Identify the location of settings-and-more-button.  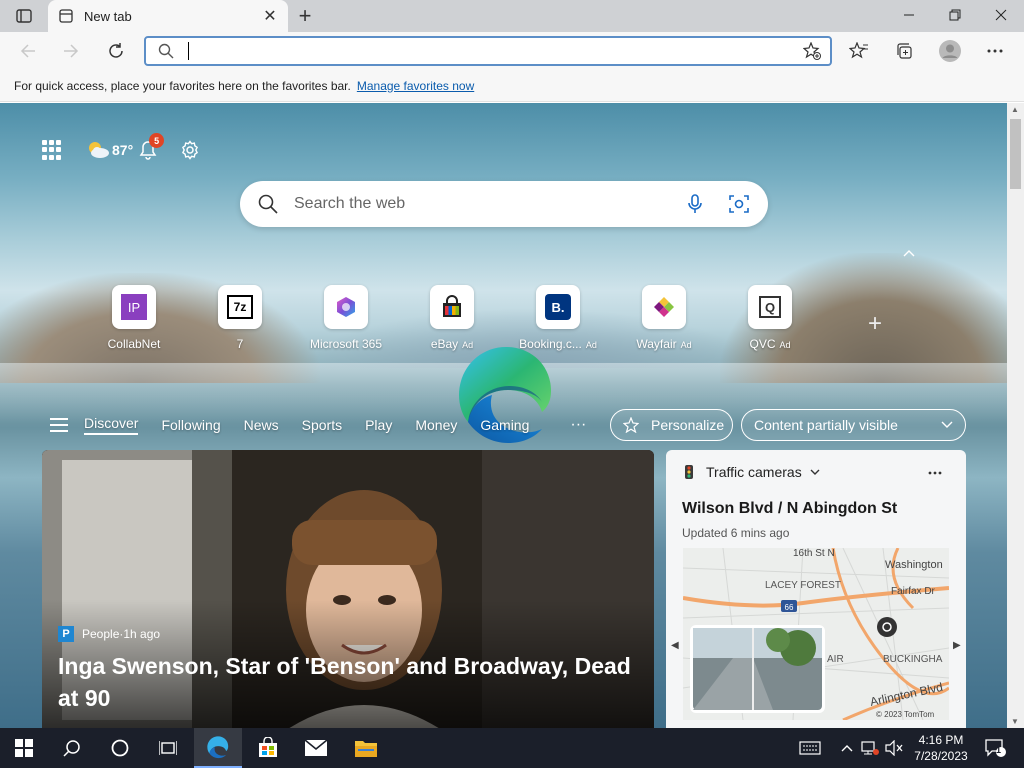
(995, 51).